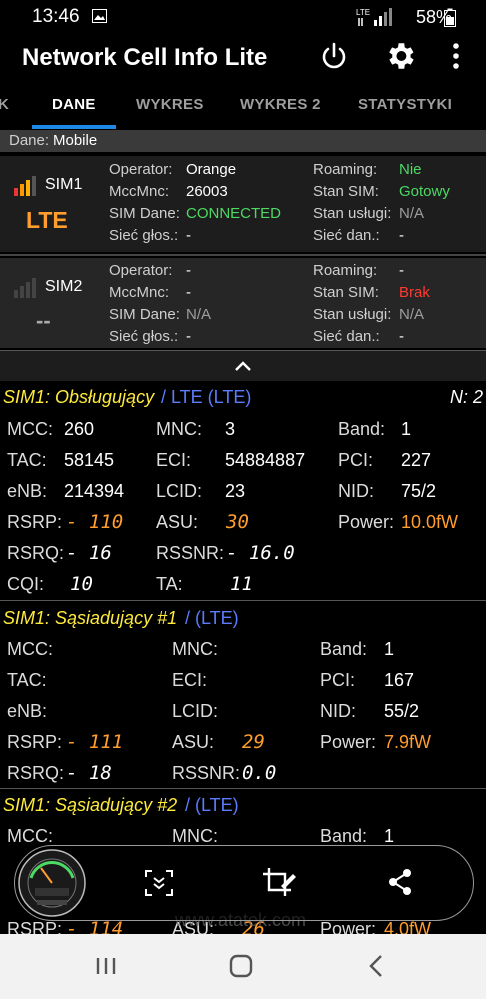 The image size is (486, 999). I want to click on tab-wykres: WYKRES, so click(170, 104).